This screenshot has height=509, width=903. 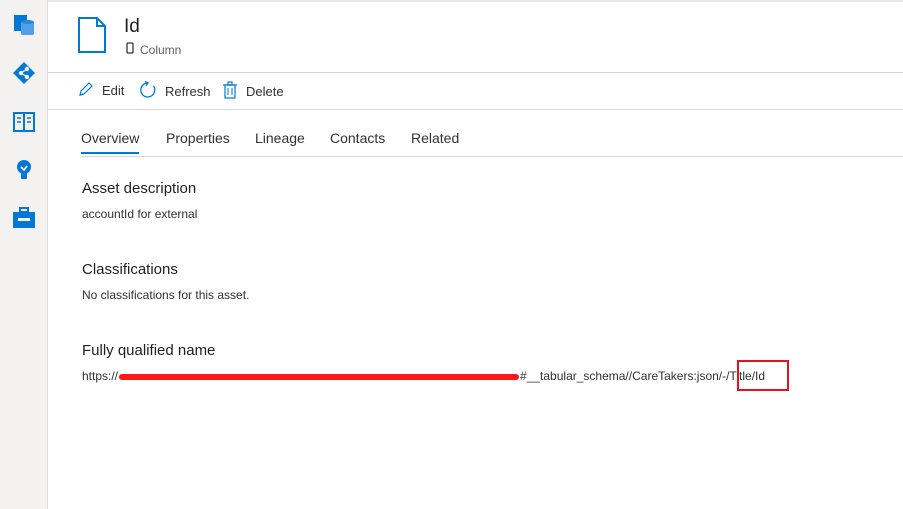 I want to click on classifications-heading: Classifications, so click(x=130, y=269).